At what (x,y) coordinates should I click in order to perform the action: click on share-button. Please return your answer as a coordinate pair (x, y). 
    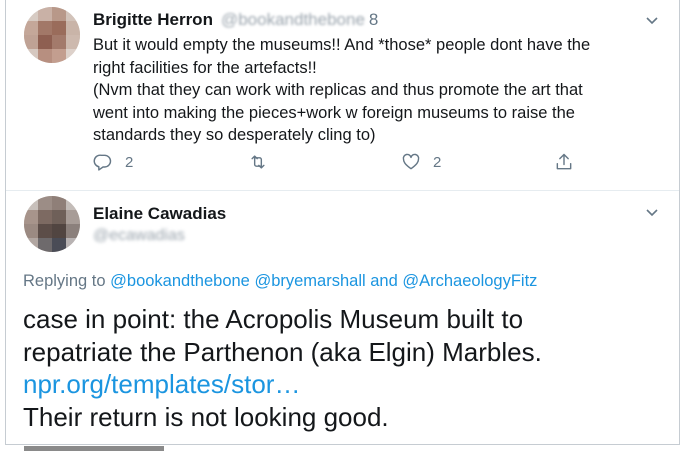
    Looking at the image, I should click on (564, 162).